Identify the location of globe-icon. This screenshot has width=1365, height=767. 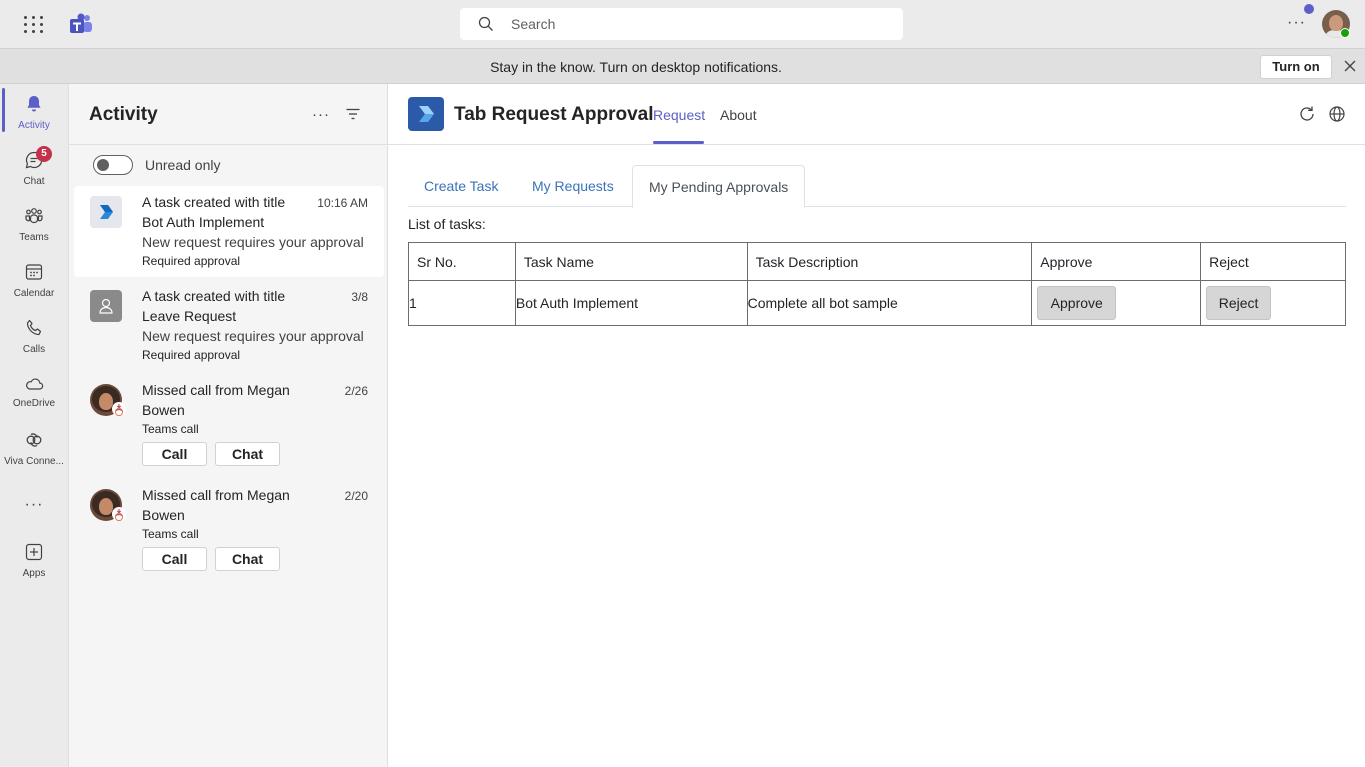
(1337, 114).